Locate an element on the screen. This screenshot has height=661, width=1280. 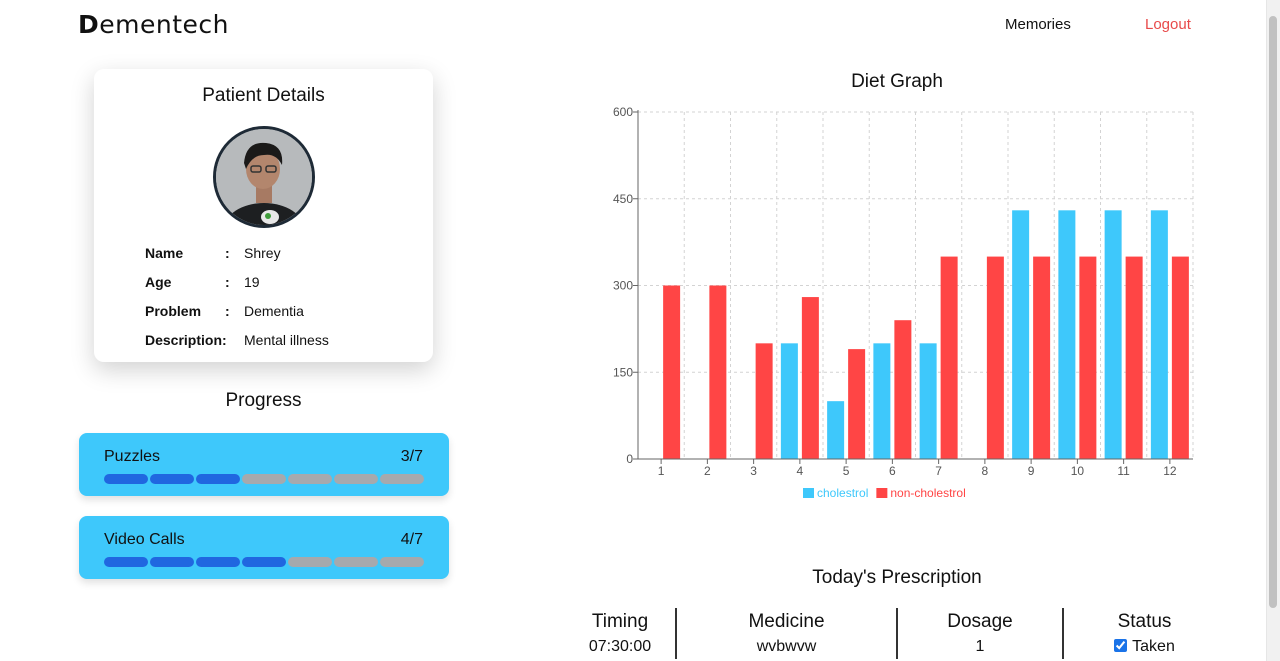
y-tick-label: 150 is located at coordinates (623, 372).